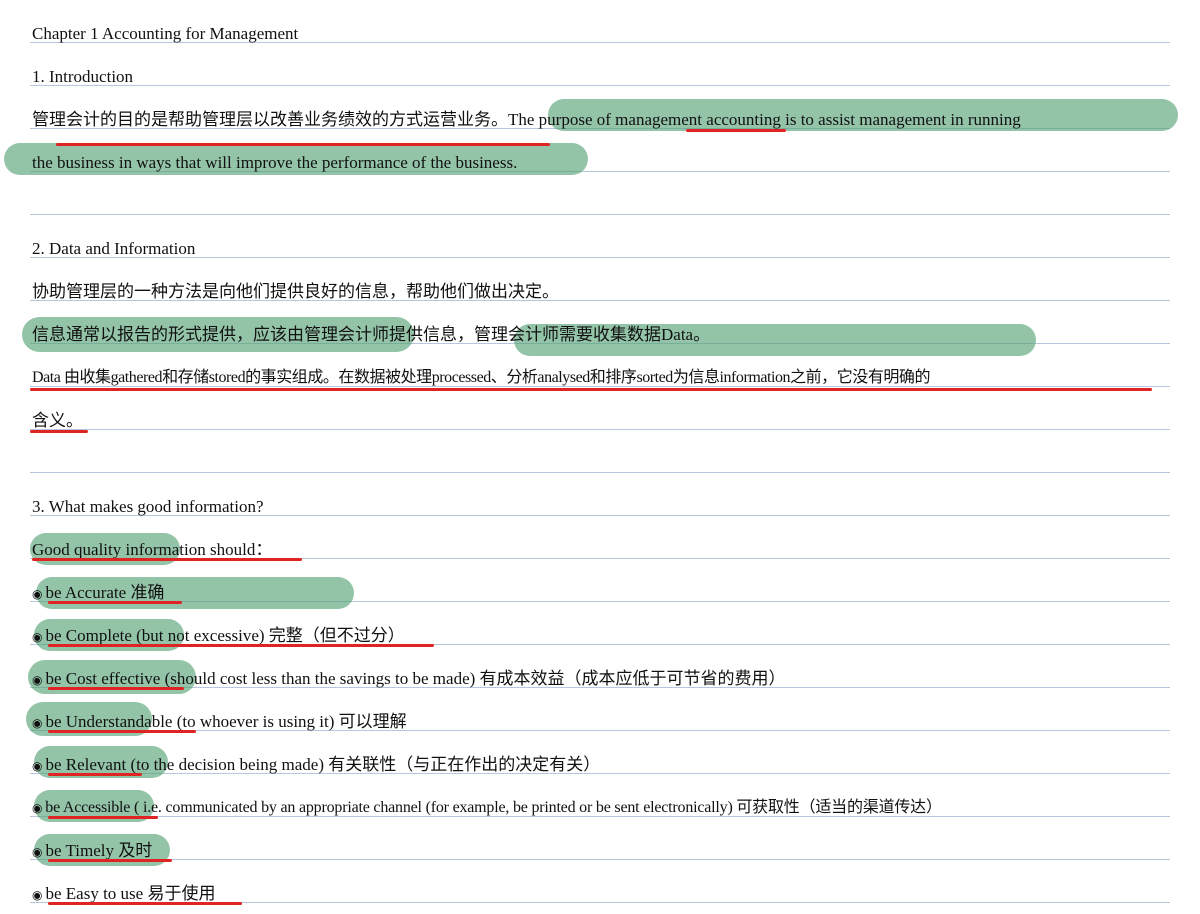 Image resolution: width=1200 pixels, height=914 pixels. What do you see at coordinates (270, 119) in the screenshot?
I see `intro-chinese-text: 管理会计的目的是帮助管理层以改善业务绩效的方式运营业务。` at bounding box center [270, 119].